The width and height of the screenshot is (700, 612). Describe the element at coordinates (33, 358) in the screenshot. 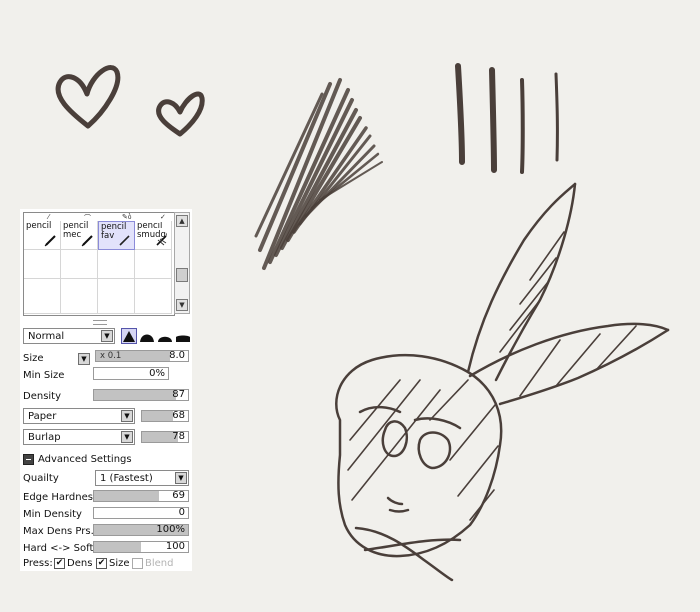

I see `size-label: Size` at that location.